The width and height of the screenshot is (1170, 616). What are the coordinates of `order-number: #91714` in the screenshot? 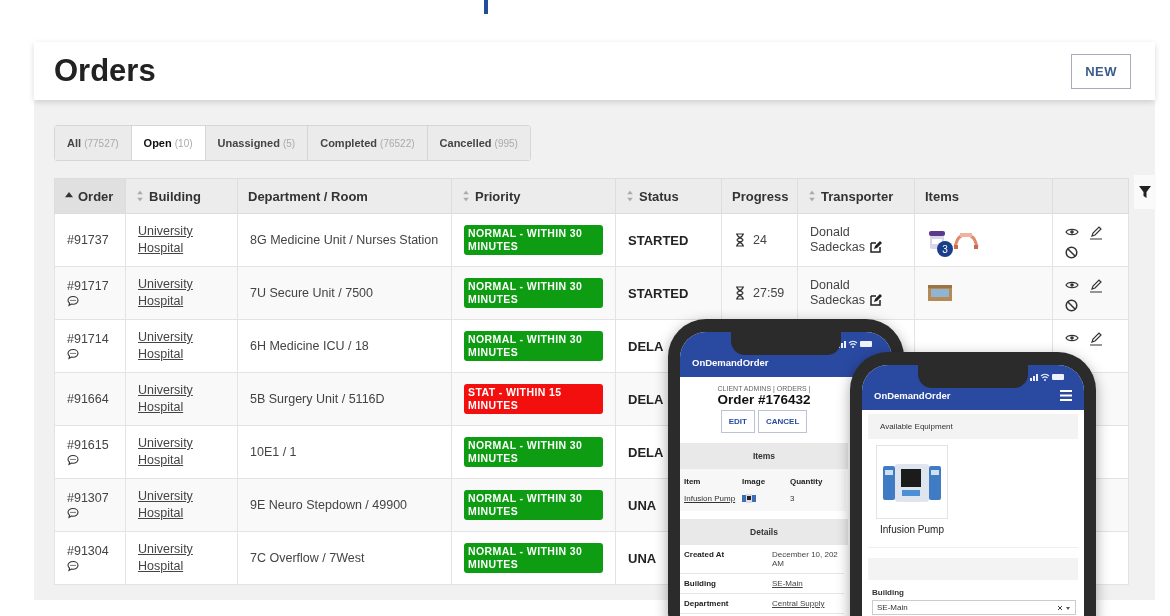 It's located at (88, 339).